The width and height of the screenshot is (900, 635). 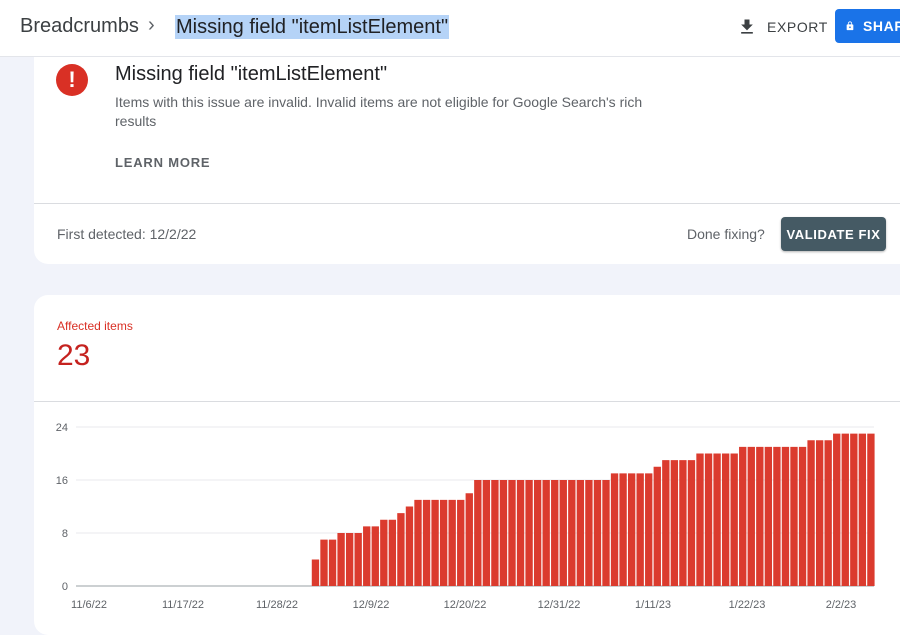 What do you see at coordinates (833, 234) in the screenshot?
I see `validate-fix-button: VALIDATE FIX` at bounding box center [833, 234].